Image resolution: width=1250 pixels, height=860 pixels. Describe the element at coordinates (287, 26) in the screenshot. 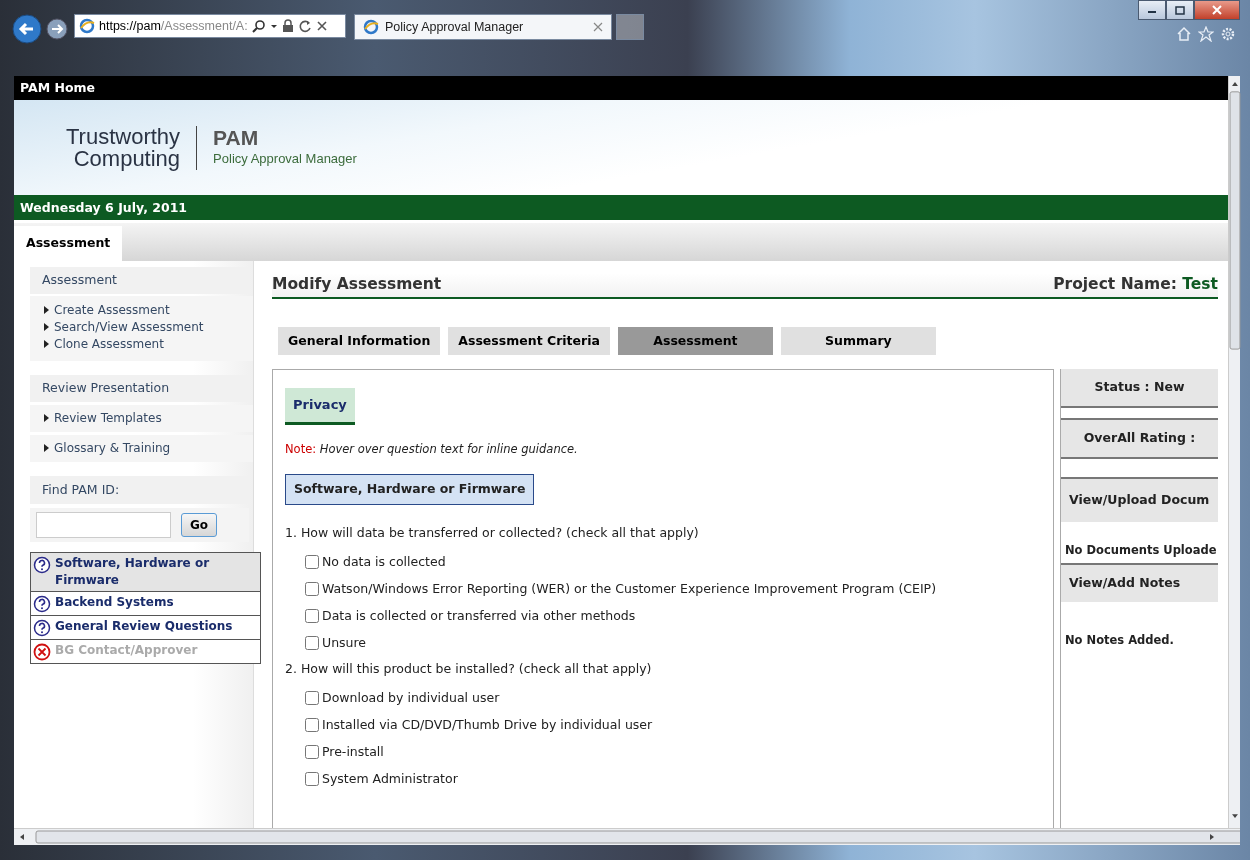

I see `lock-icon` at that location.